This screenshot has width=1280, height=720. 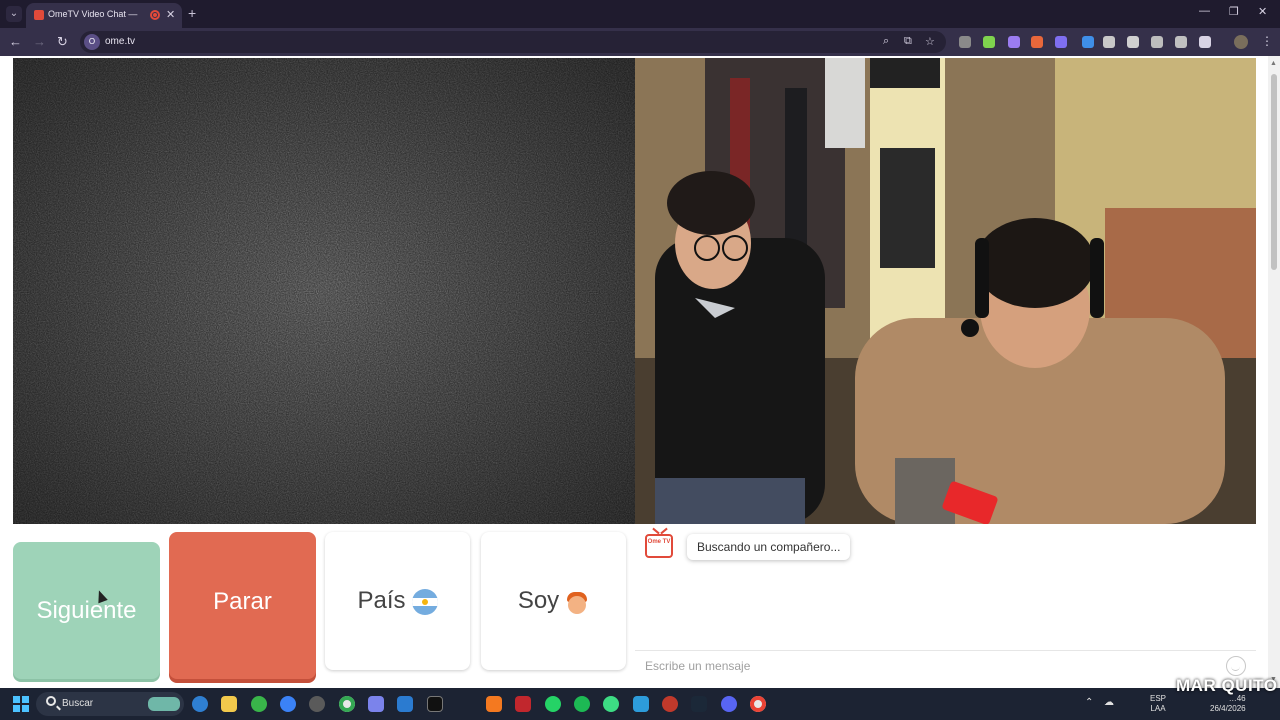 What do you see at coordinates (1133, 42) in the screenshot?
I see `shield-icon` at bounding box center [1133, 42].